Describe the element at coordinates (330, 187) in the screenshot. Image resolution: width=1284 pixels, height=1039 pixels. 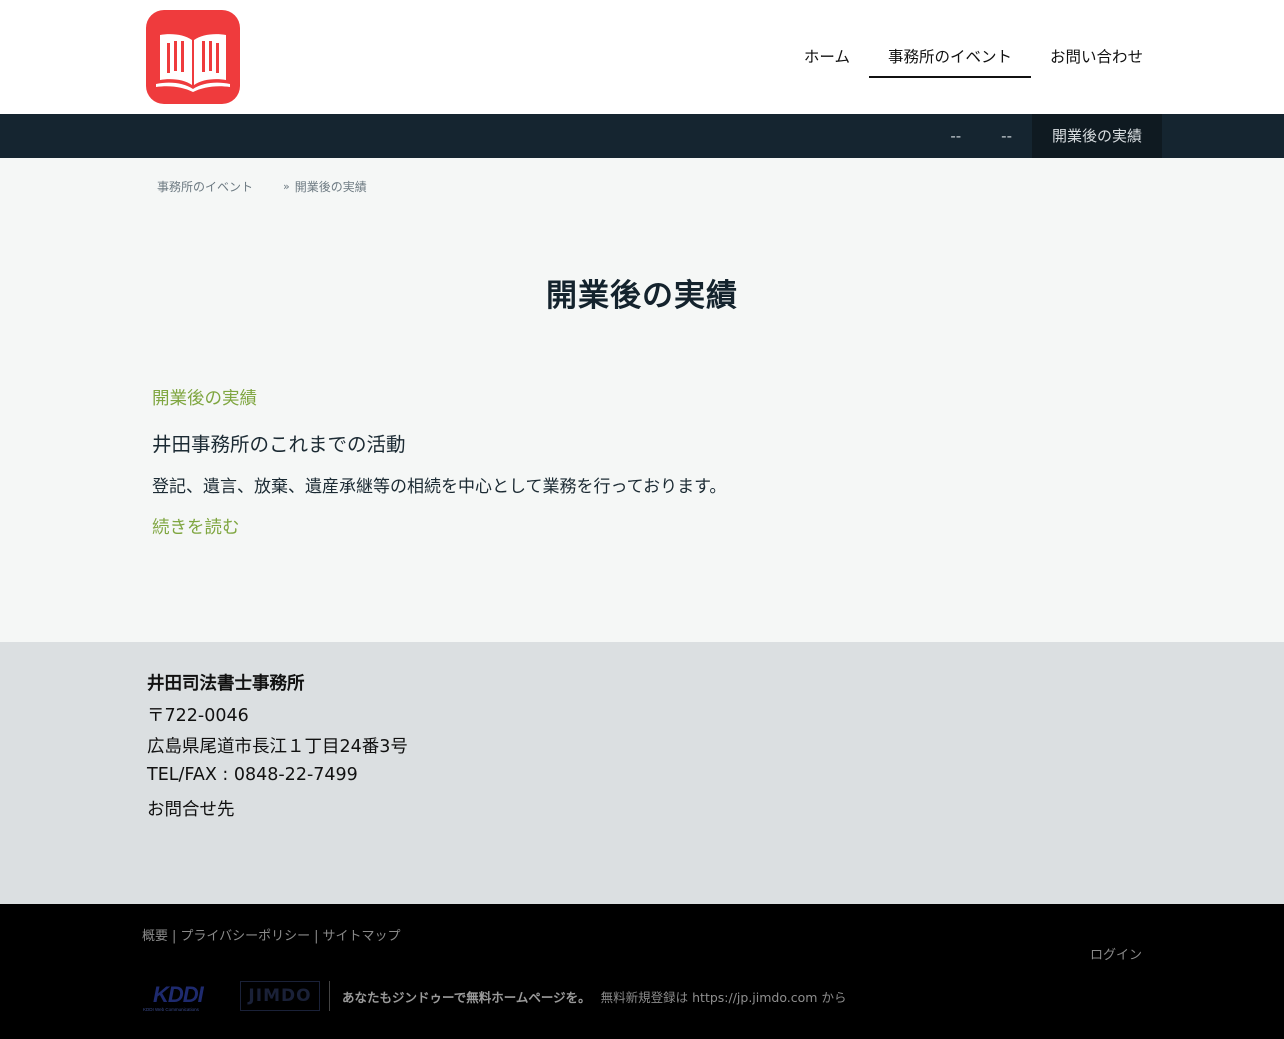
I see `breadcrumb-current: 開業後の実績` at that location.